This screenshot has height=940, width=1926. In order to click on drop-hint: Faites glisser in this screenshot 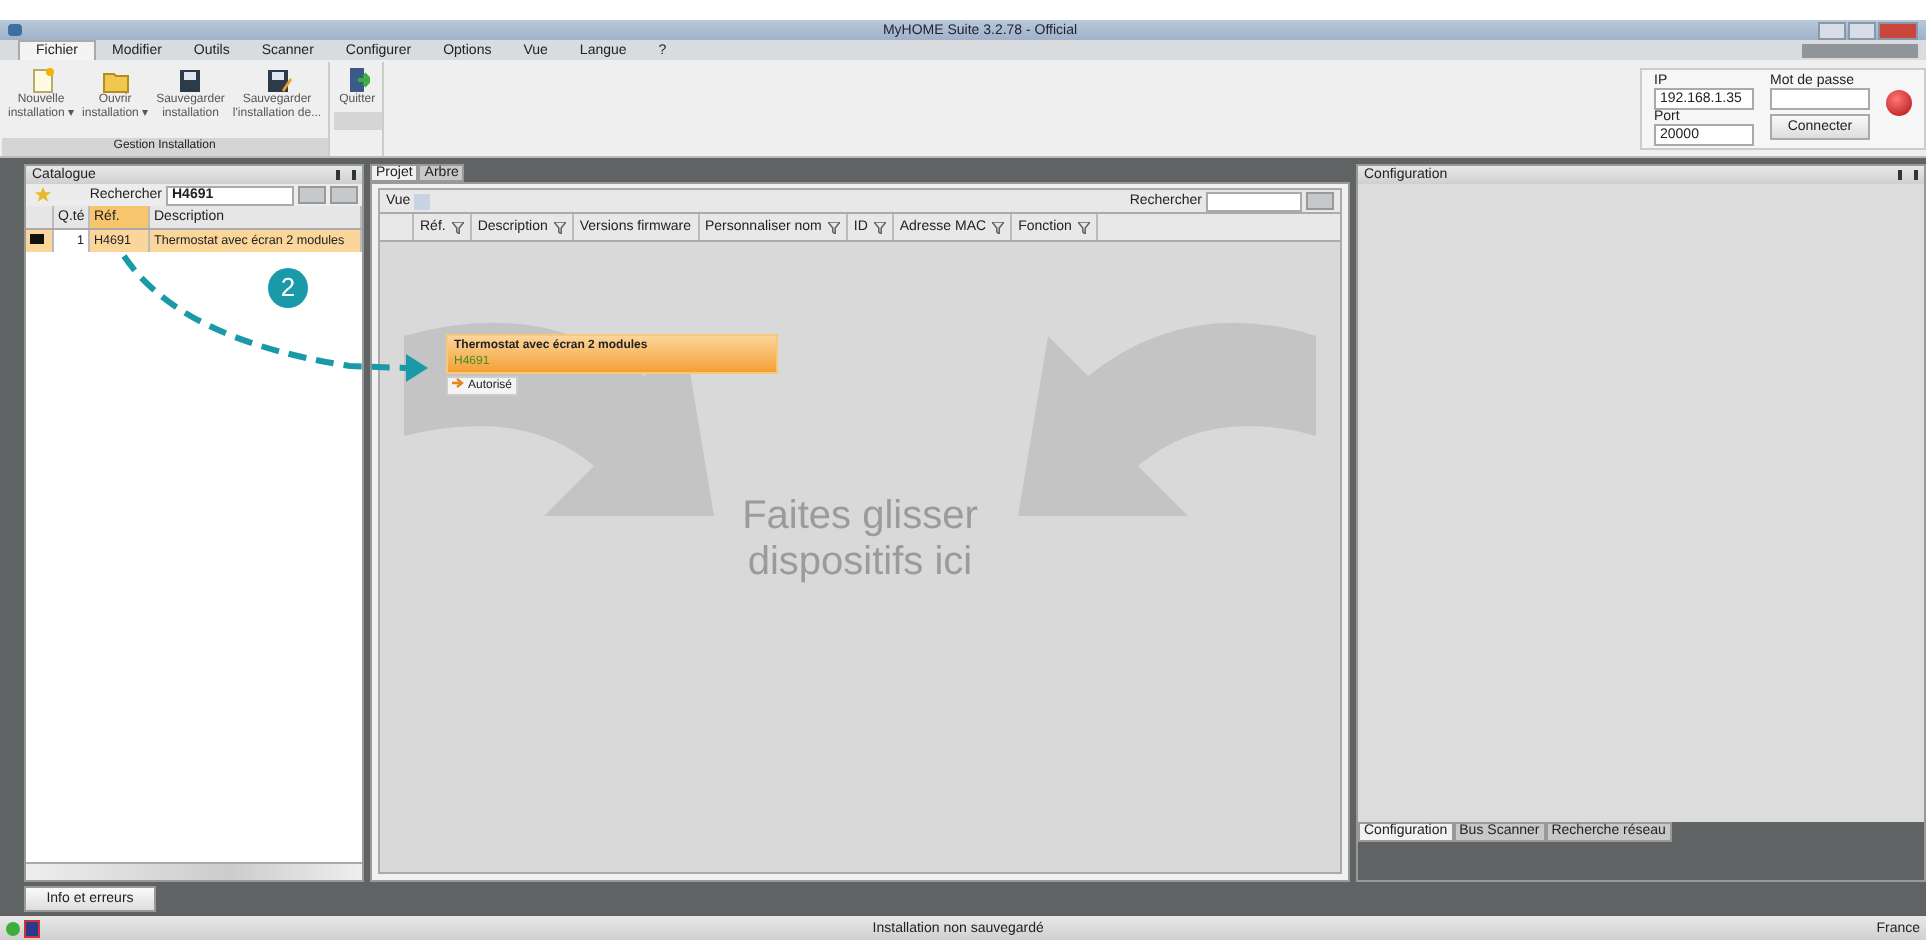, I will do `click(860, 517)`.